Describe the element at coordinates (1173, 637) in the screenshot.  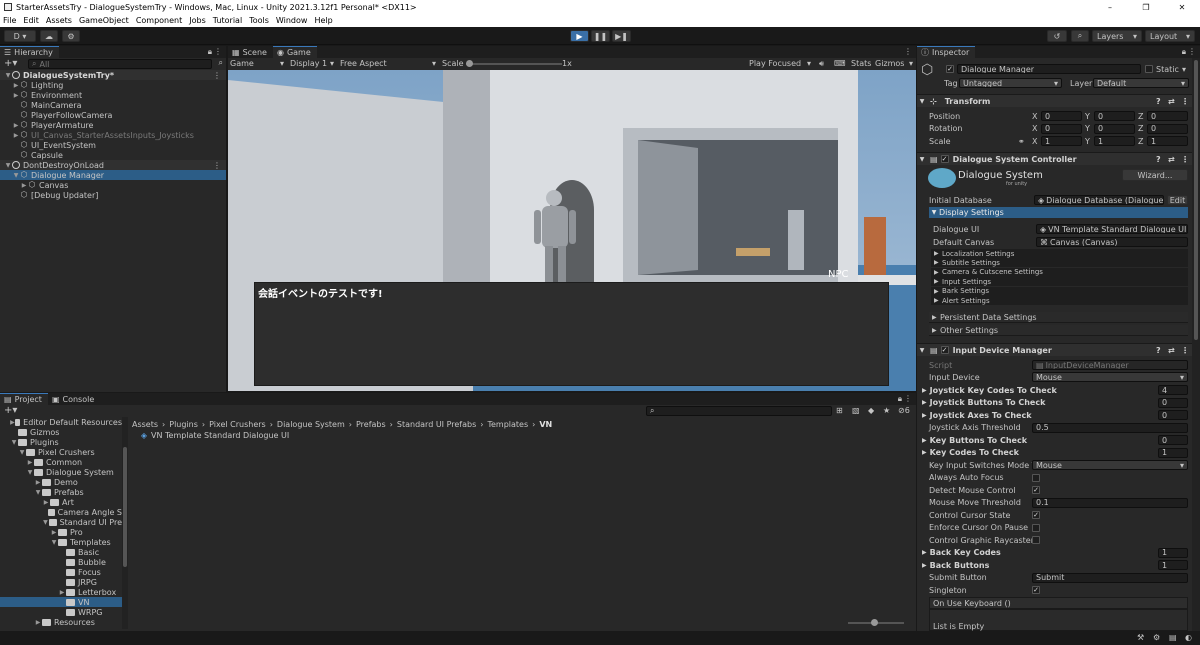
I see `cache-icon: ▤` at that location.